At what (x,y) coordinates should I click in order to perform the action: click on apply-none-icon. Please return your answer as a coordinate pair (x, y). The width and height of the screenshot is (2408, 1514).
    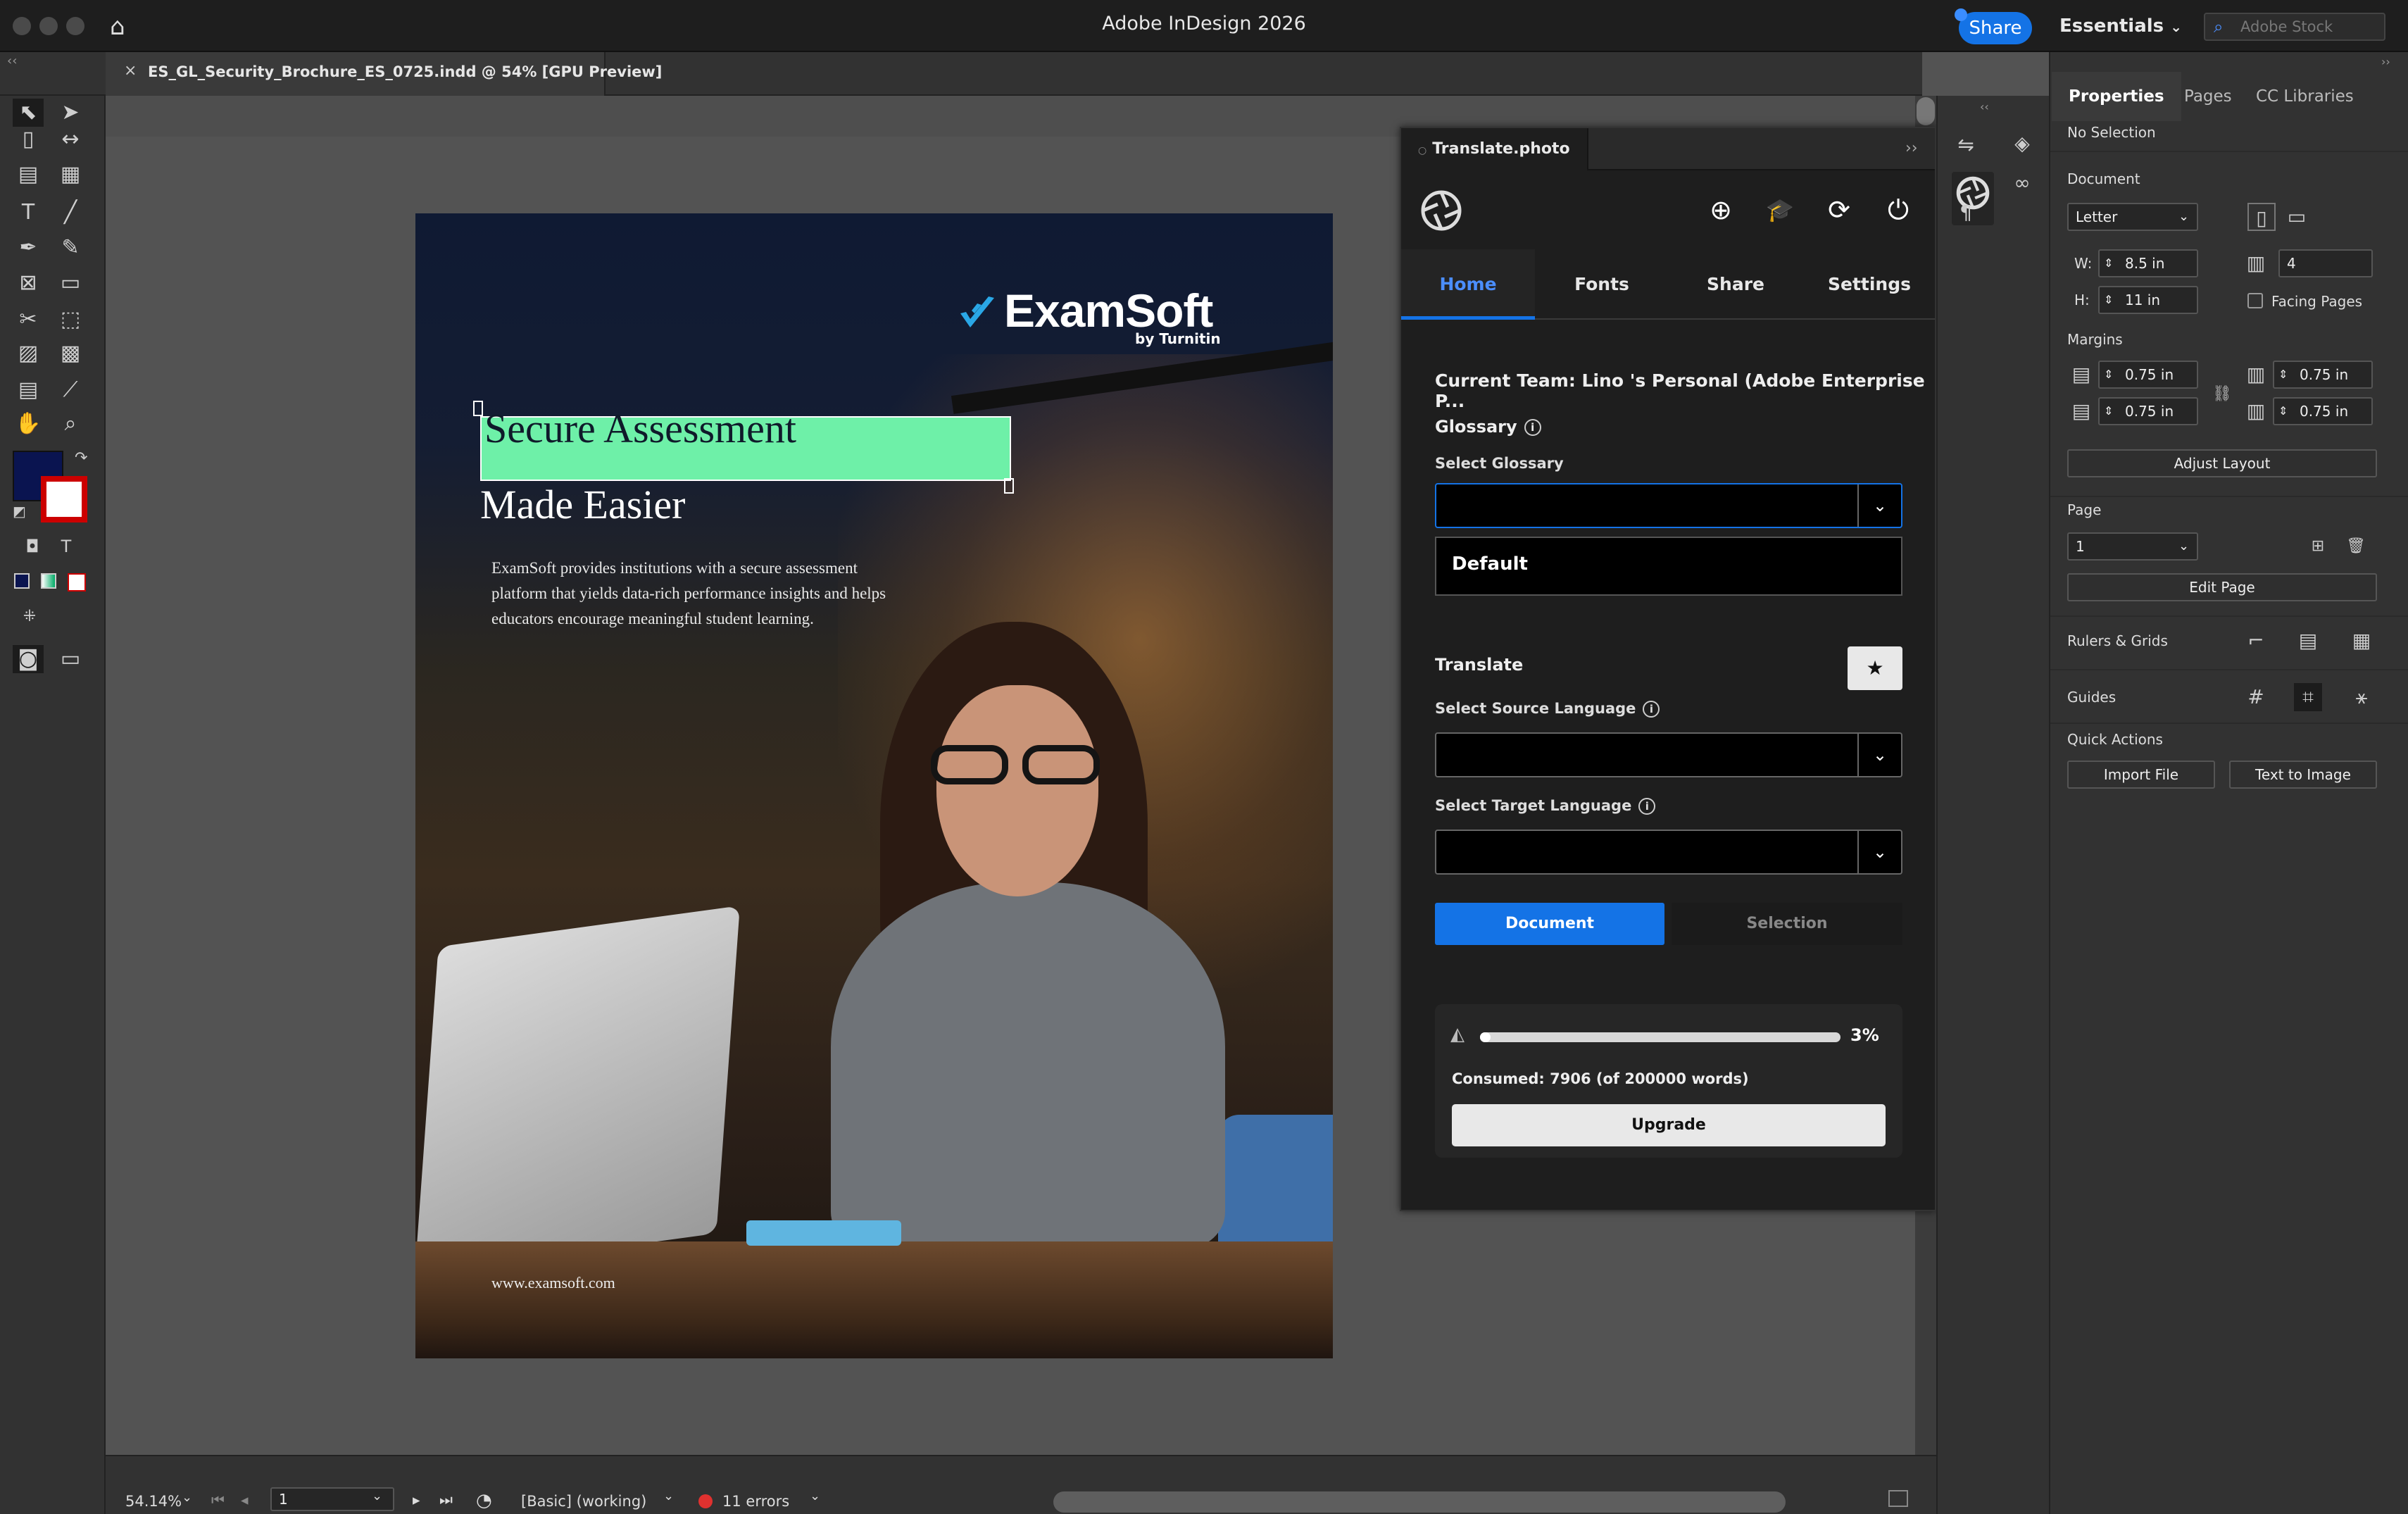
    Looking at the image, I should click on (77, 582).